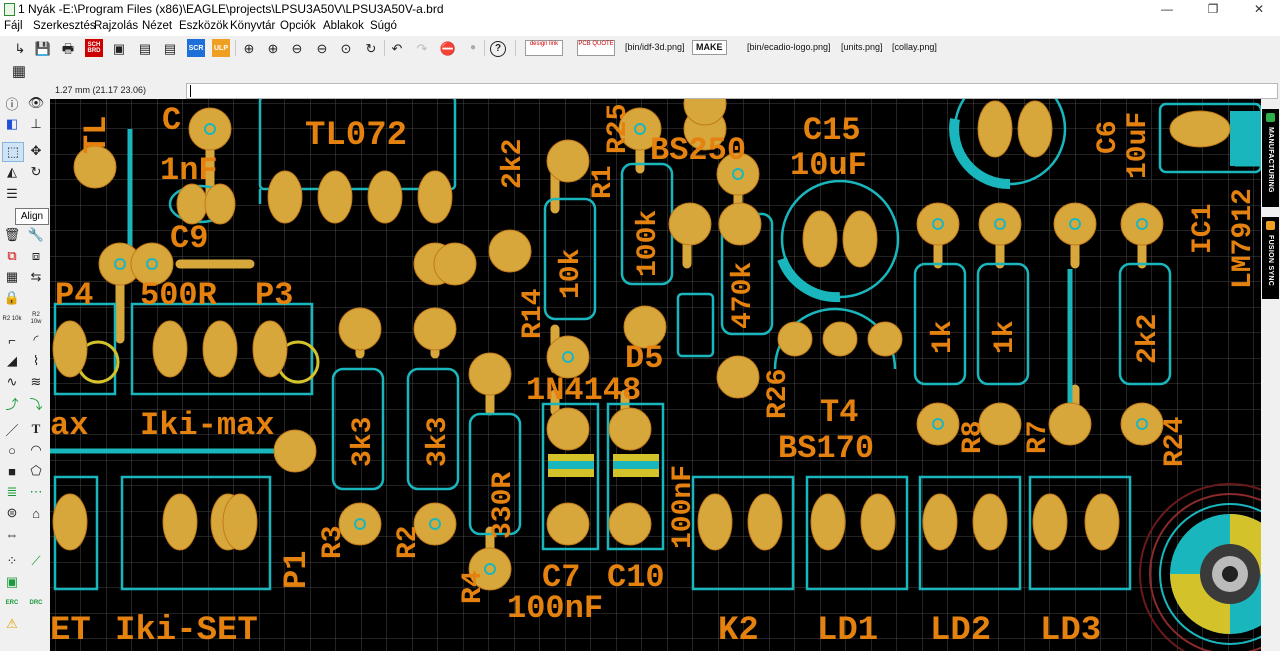  Describe the element at coordinates (1213, 9) in the screenshot. I see `maximize-button: ❐` at that location.